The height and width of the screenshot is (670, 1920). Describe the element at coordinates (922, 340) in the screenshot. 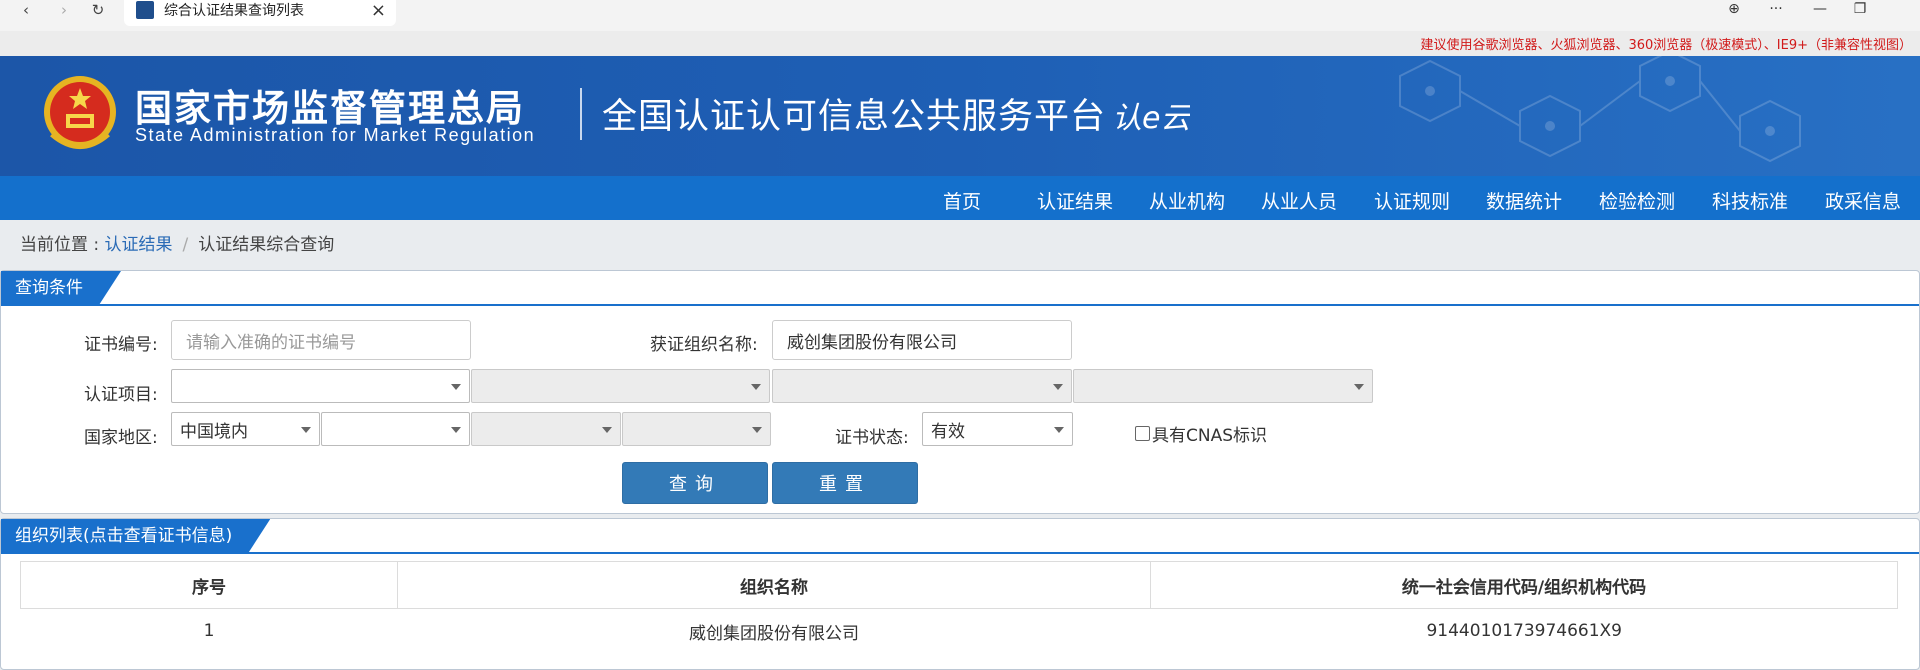

I see `org-name-input: 威创集团股份有限公司` at that location.